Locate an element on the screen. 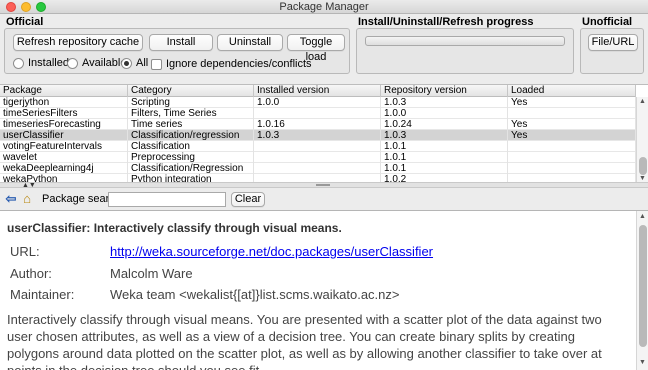  cell-installed-version: 1.0.0 is located at coordinates (317, 102).